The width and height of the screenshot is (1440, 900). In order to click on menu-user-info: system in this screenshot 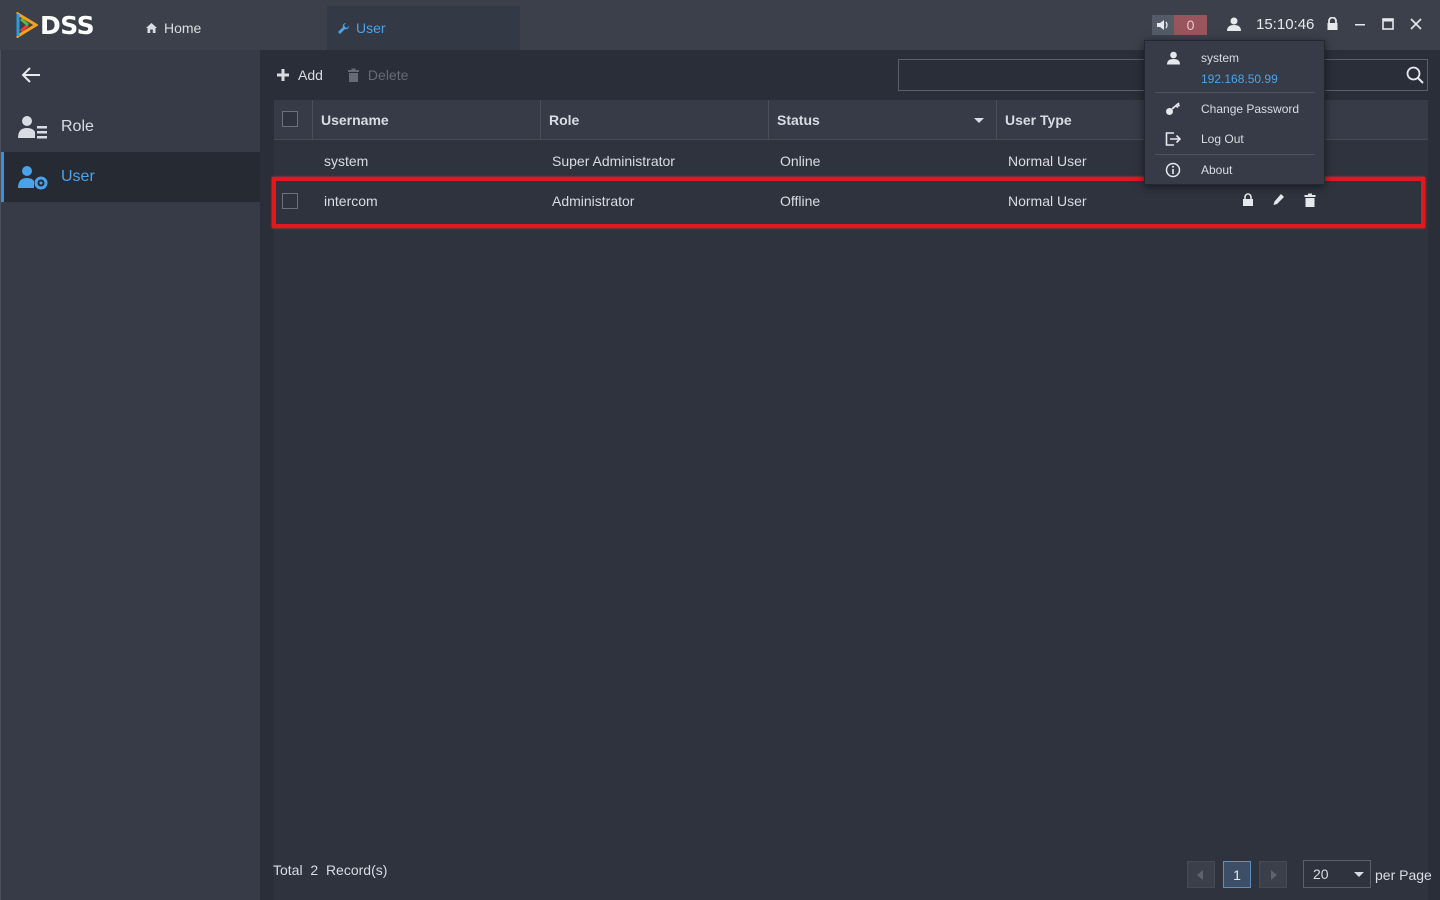, I will do `click(1235, 58)`.